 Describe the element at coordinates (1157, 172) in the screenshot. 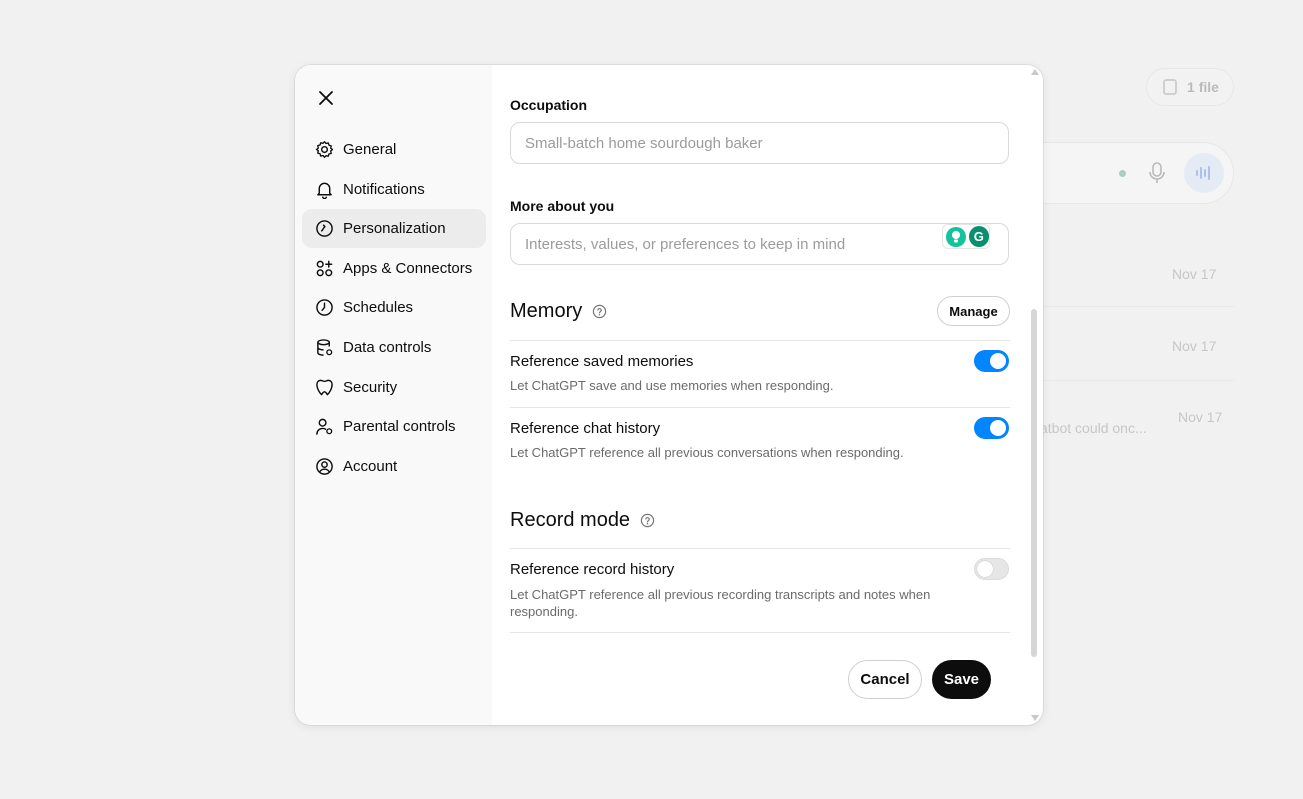

I see `microphone-icon` at that location.